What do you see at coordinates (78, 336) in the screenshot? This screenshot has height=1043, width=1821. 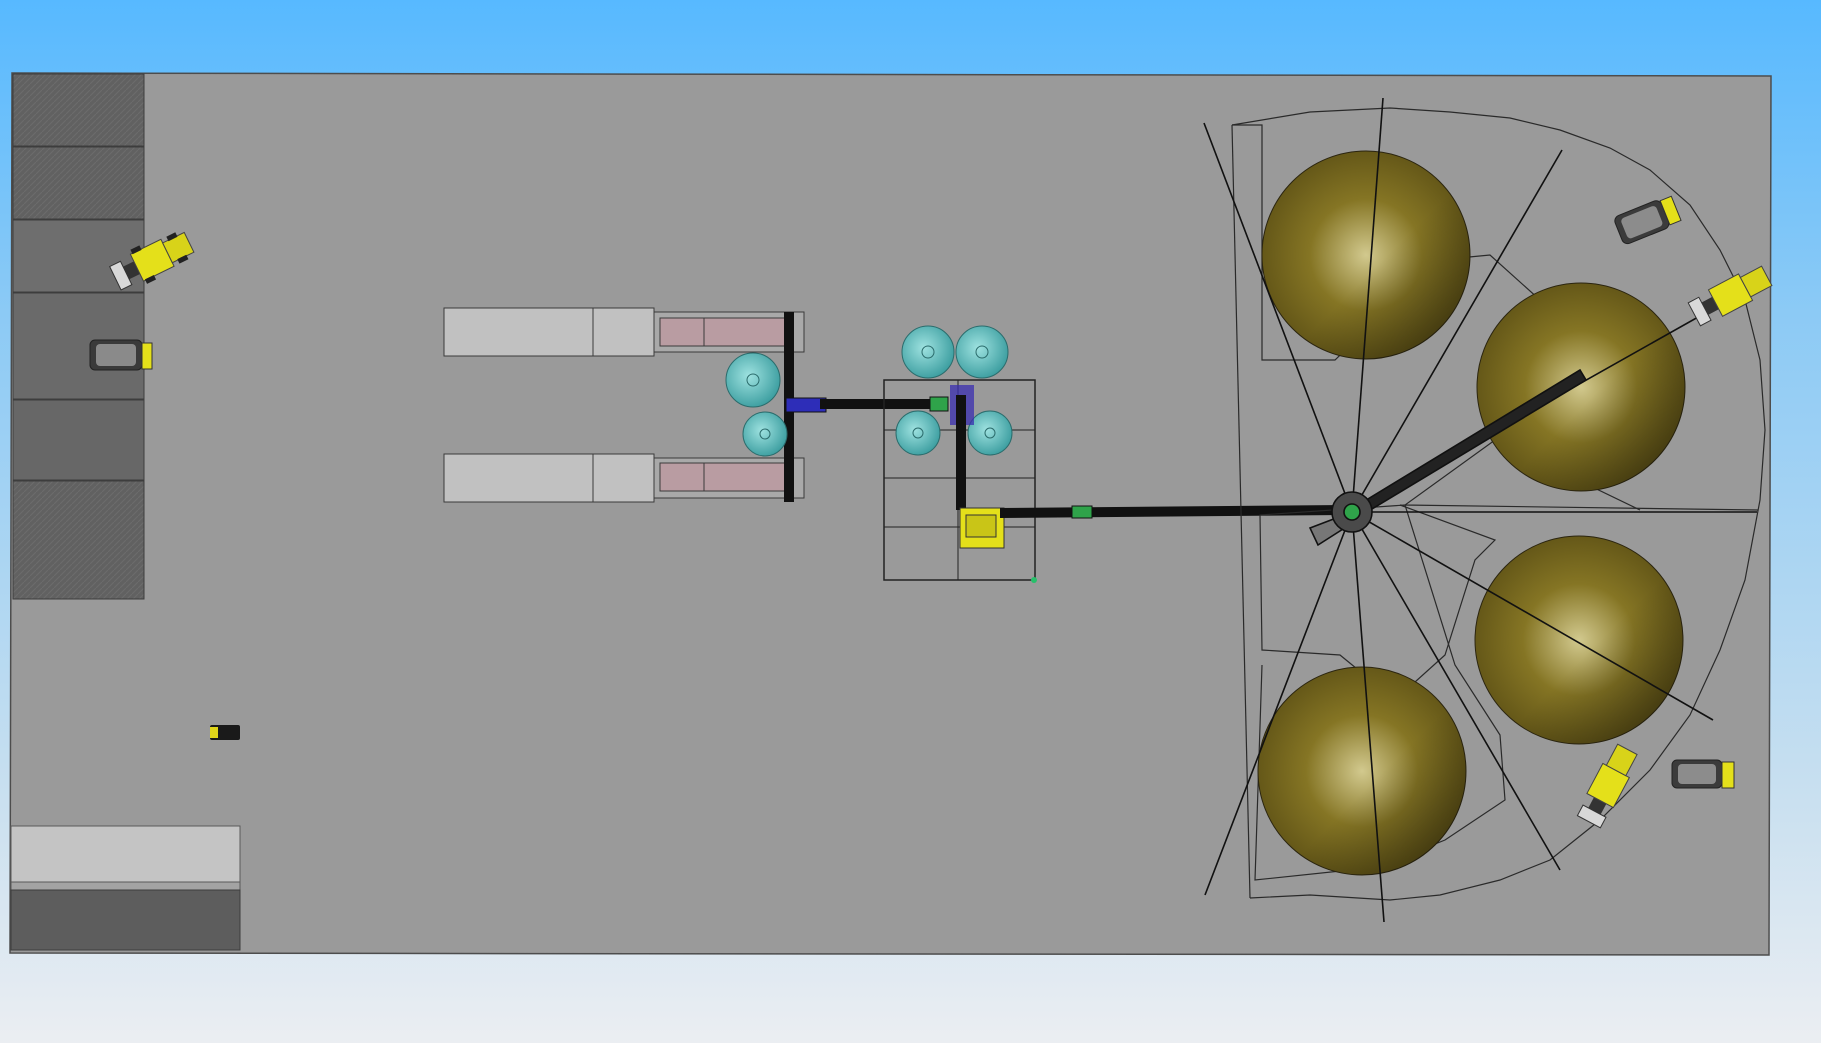 I see `storage-bays` at bounding box center [78, 336].